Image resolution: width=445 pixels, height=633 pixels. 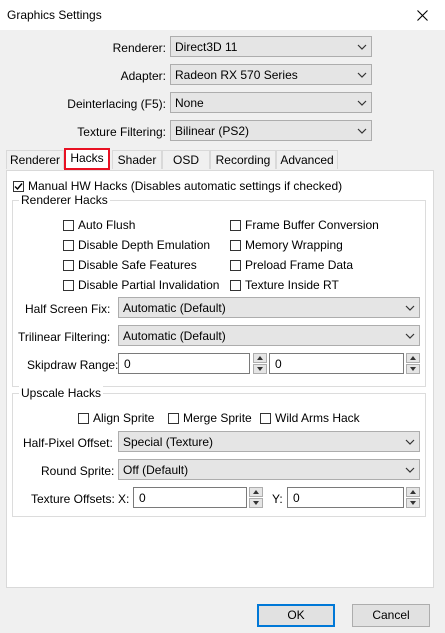 What do you see at coordinates (107, 225) in the screenshot?
I see `checkbox-label: Auto Flush` at bounding box center [107, 225].